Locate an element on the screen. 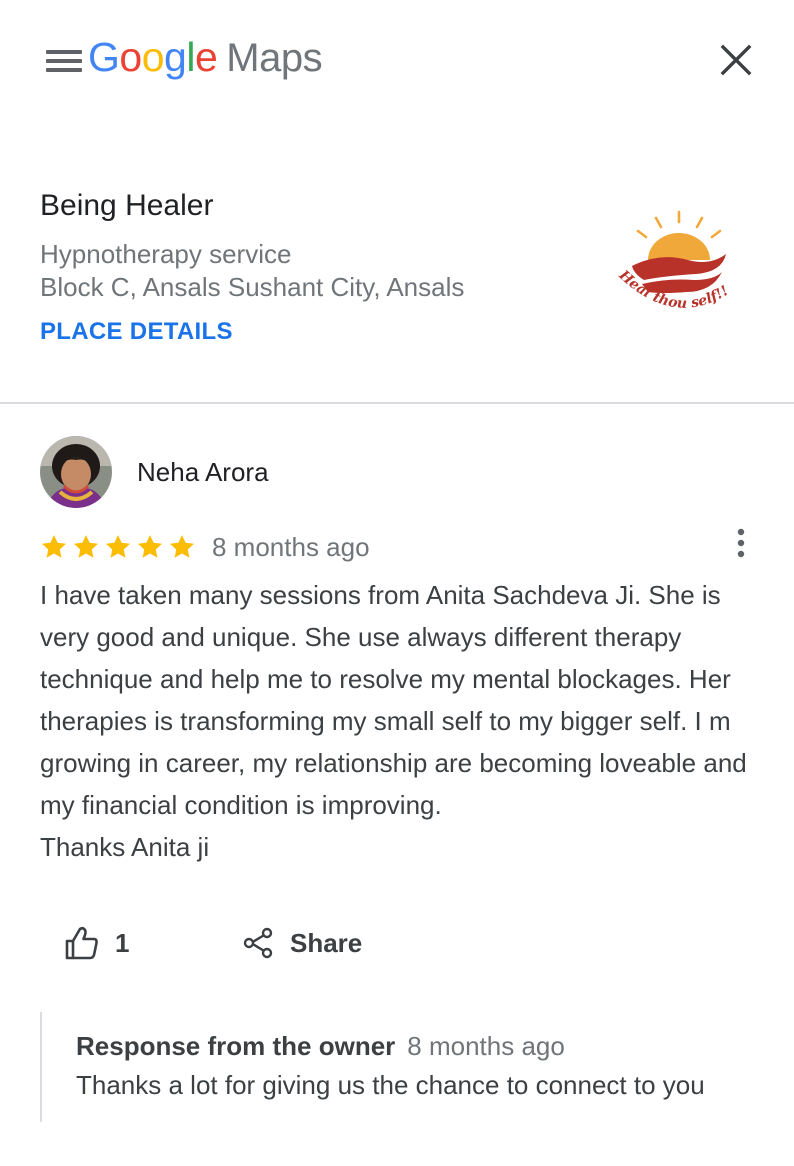 The width and height of the screenshot is (794, 1166). google-maps-logo: Go o g l e Maps is located at coordinates (205, 61).